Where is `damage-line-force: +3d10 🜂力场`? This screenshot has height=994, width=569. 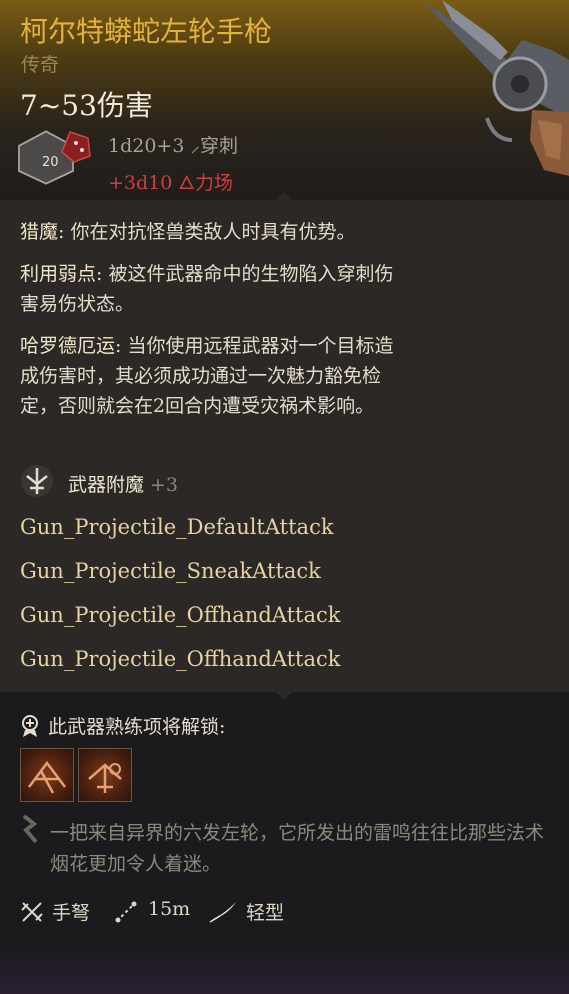
damage-line-force: +3d10 🜂力场 is located at coordinates (170, 180).